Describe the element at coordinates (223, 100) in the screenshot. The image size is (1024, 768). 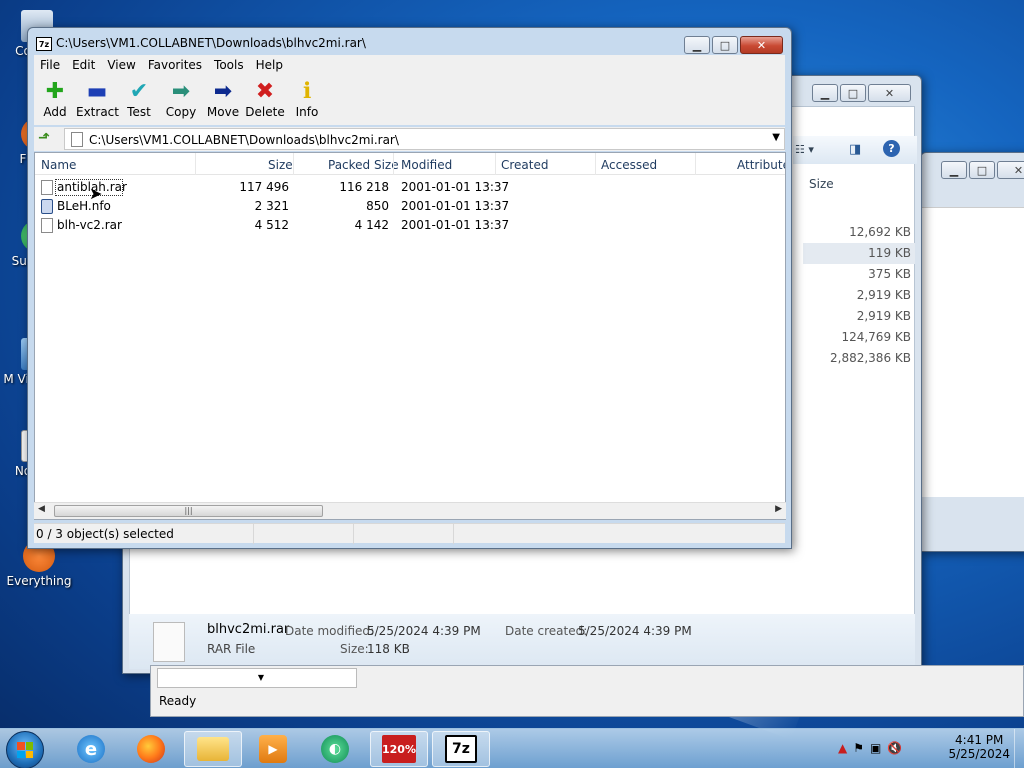
I see `move-button: ➡ Move` at that location.